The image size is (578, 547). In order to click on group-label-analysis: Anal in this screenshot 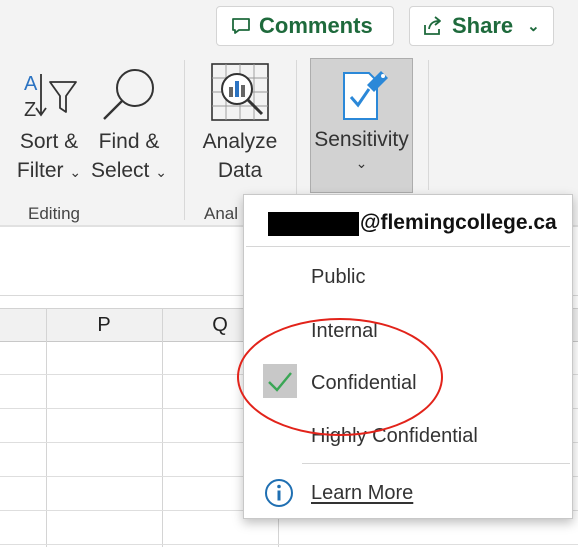, I will do `click(221, 213)`.